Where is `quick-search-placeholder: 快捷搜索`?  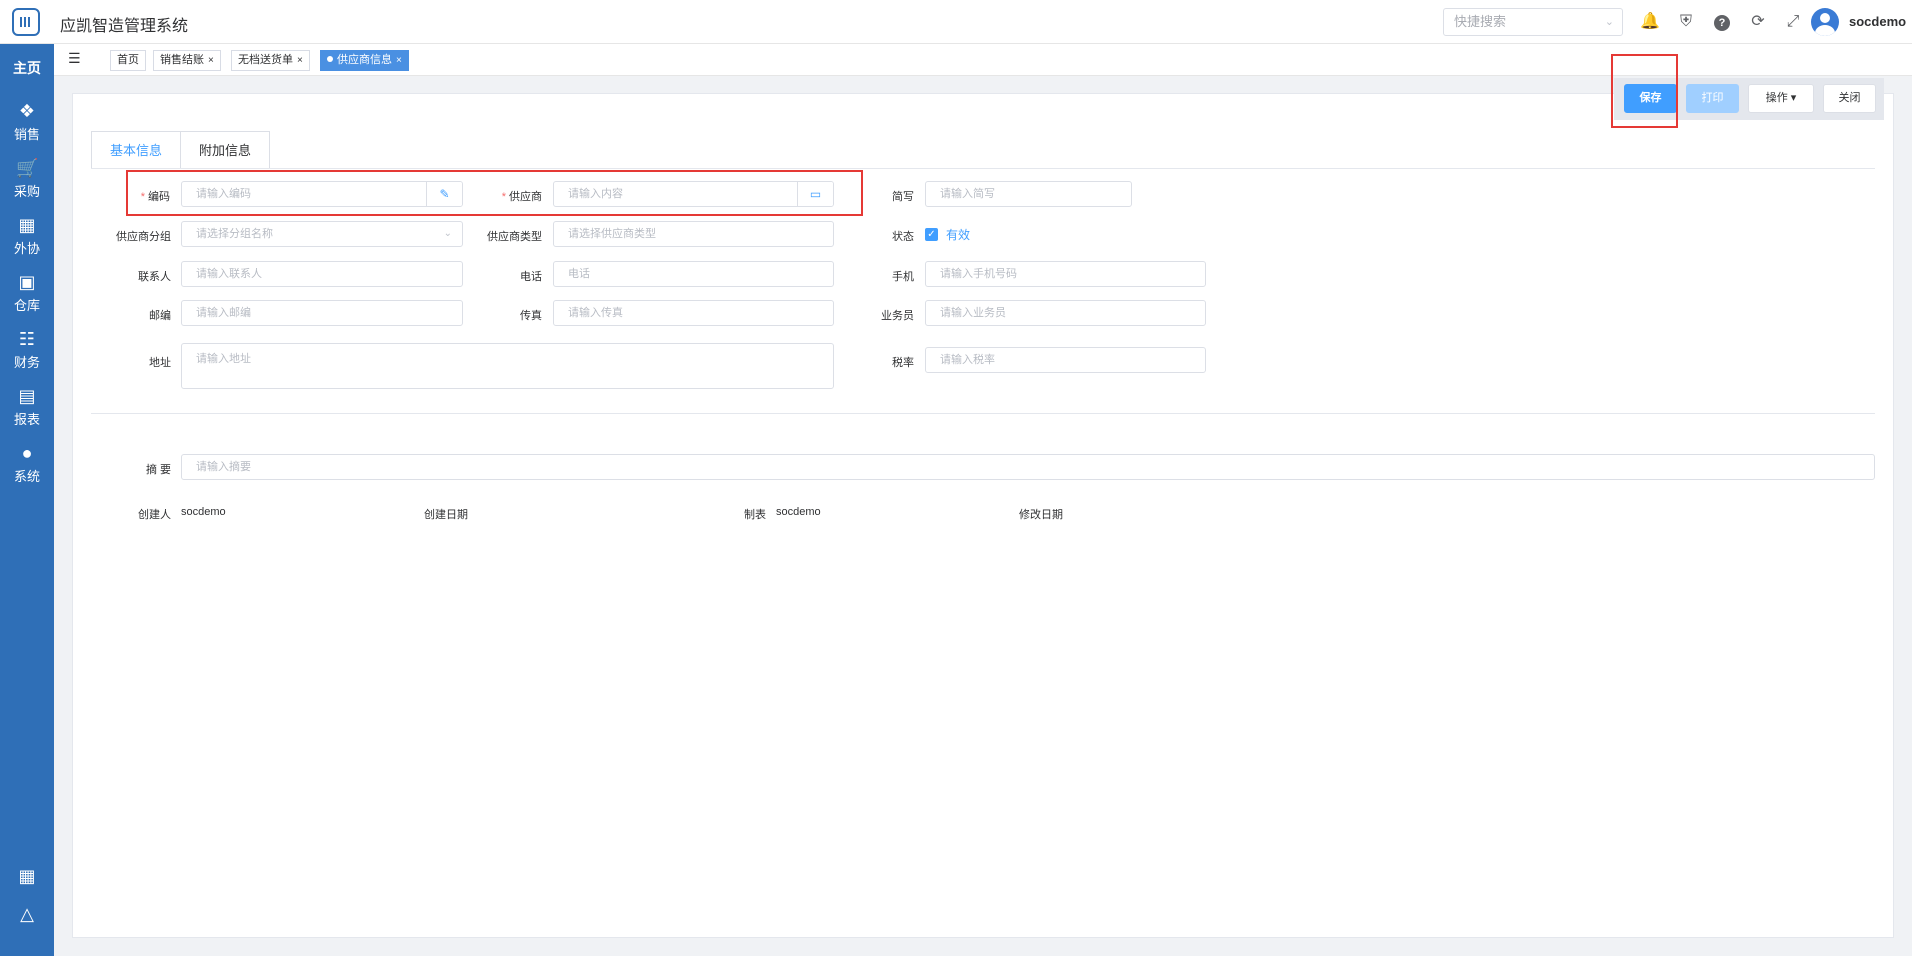 quick-search-placeholder: 快捷搜索 is located at coordinates (1480, 21).